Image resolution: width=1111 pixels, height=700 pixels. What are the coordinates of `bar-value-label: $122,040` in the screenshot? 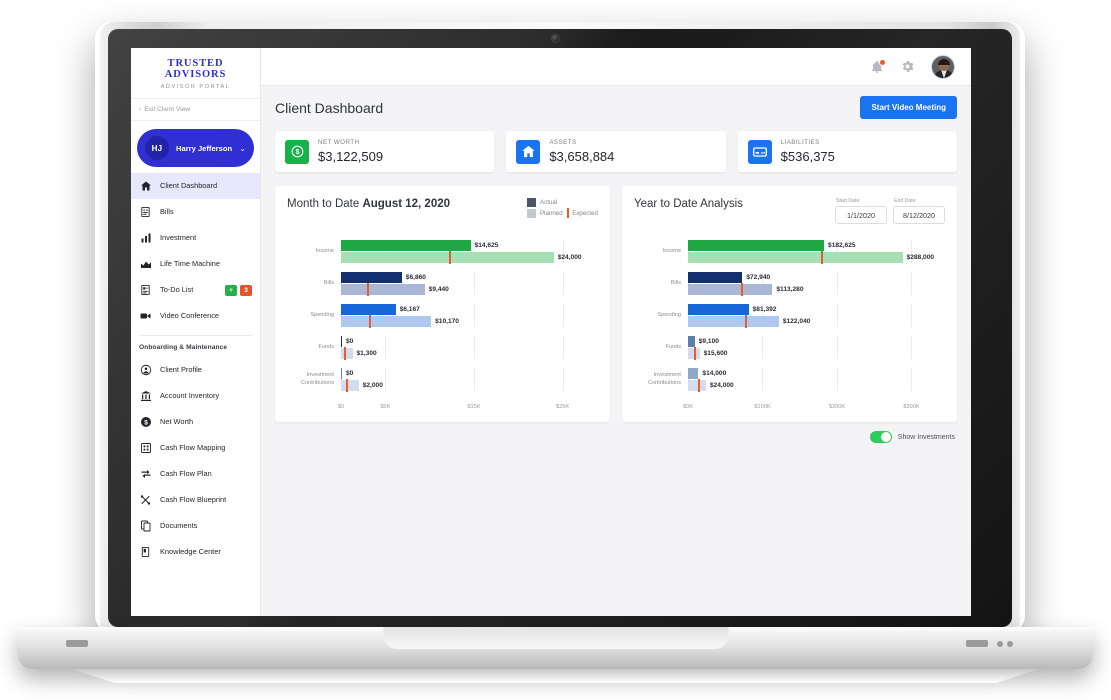 It's located at (796, 321).